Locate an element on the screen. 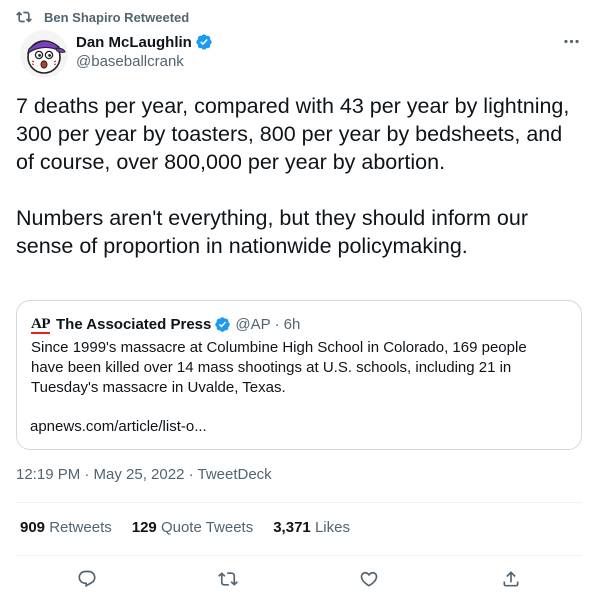 This screenshot has width=598, height=604. action-bar is located at coordinates (299, 579).